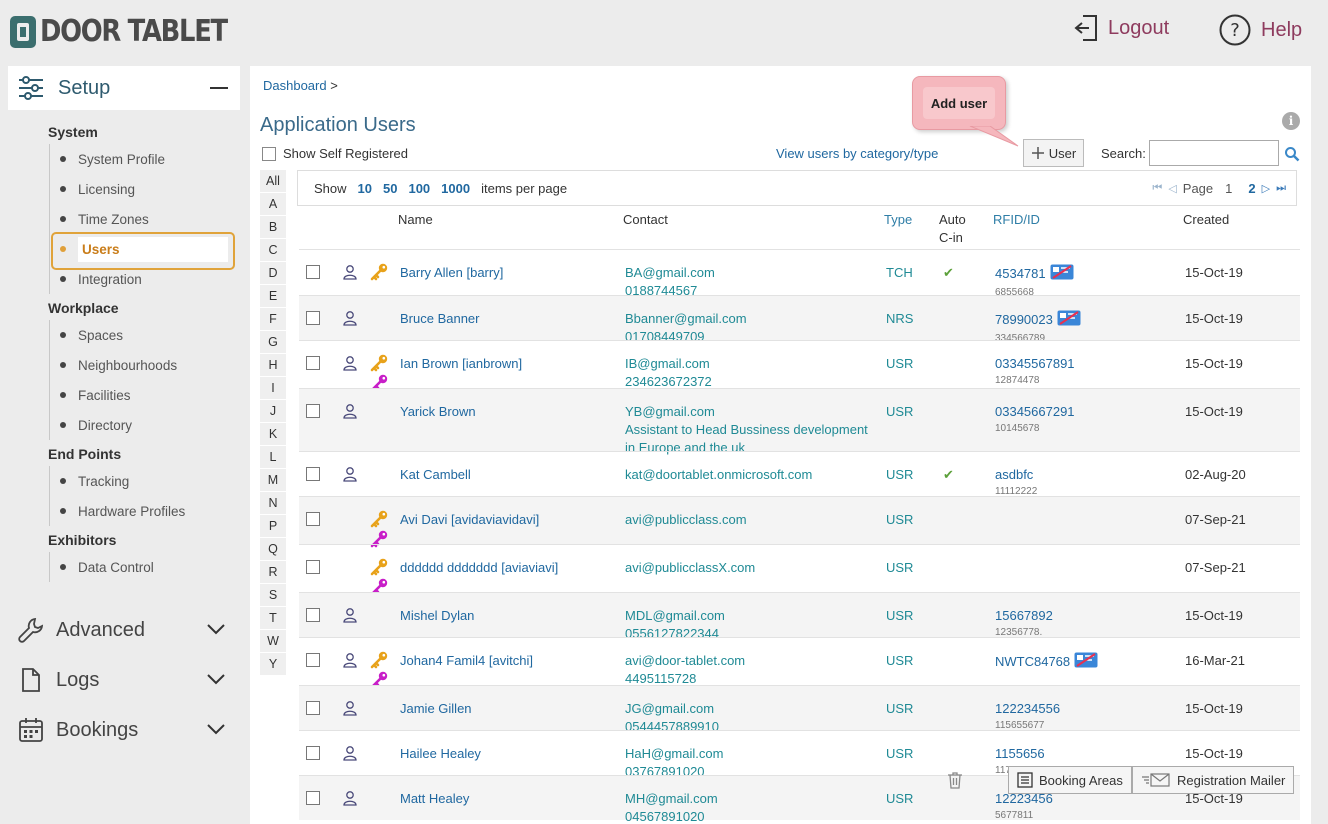  What do you see at coordinates (1070, 780) in the screenshot?
I see `booking-areas-button: Booking Areas` at bounding box center [1070, 780].